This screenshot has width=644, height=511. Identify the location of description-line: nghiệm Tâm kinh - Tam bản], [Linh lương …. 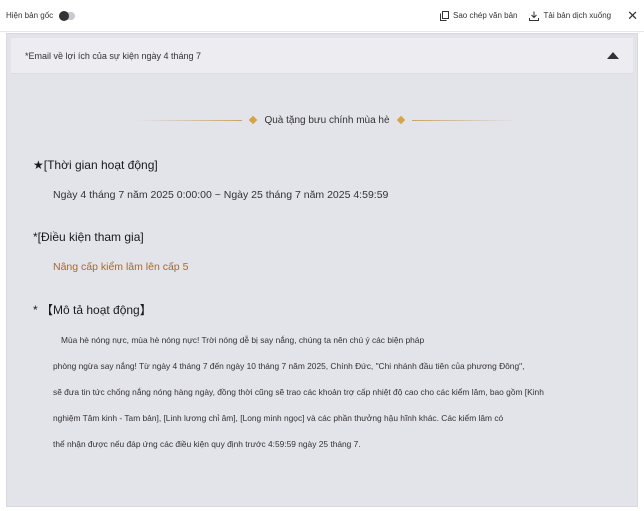
(278, 418).